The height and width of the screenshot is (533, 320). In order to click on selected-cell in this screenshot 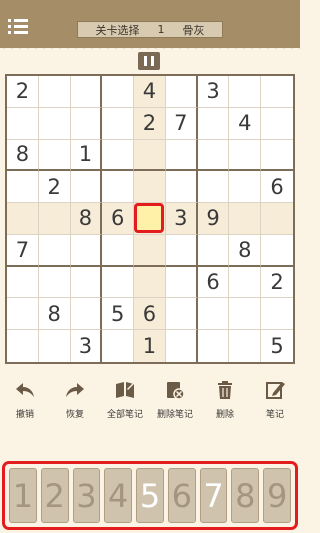, I will do `click(150, 219)`.